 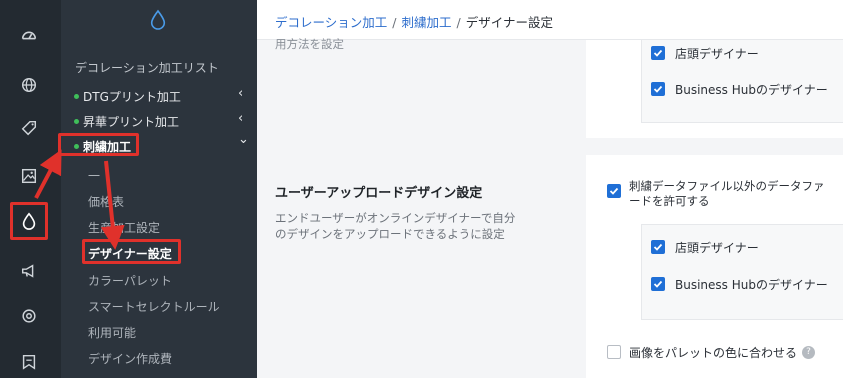 I want to click on label-match-palette: 画像をパレットの色に合わせる?, so click(x=722, y=352).